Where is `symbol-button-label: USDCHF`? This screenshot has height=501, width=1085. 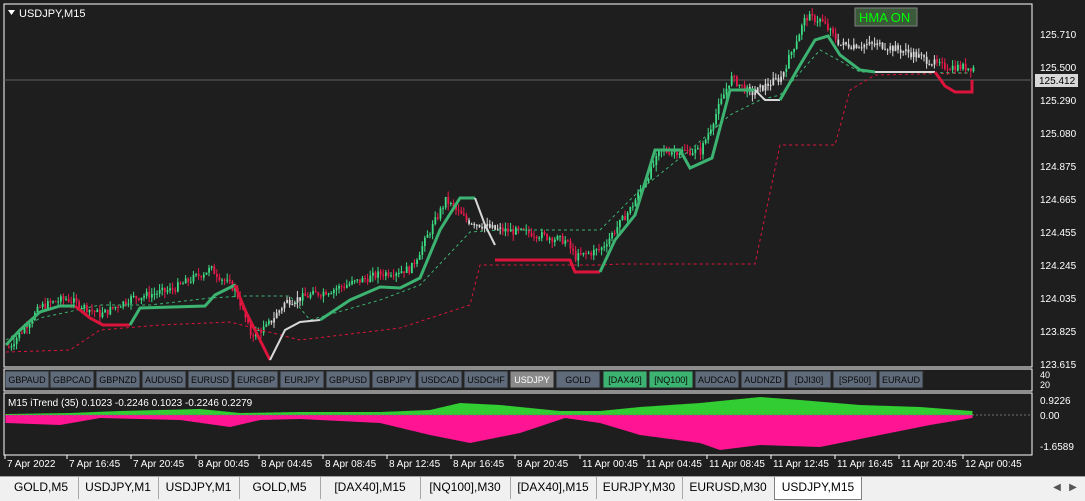
symbol-button-label: USDCHF is located at coordinates (486, 380).